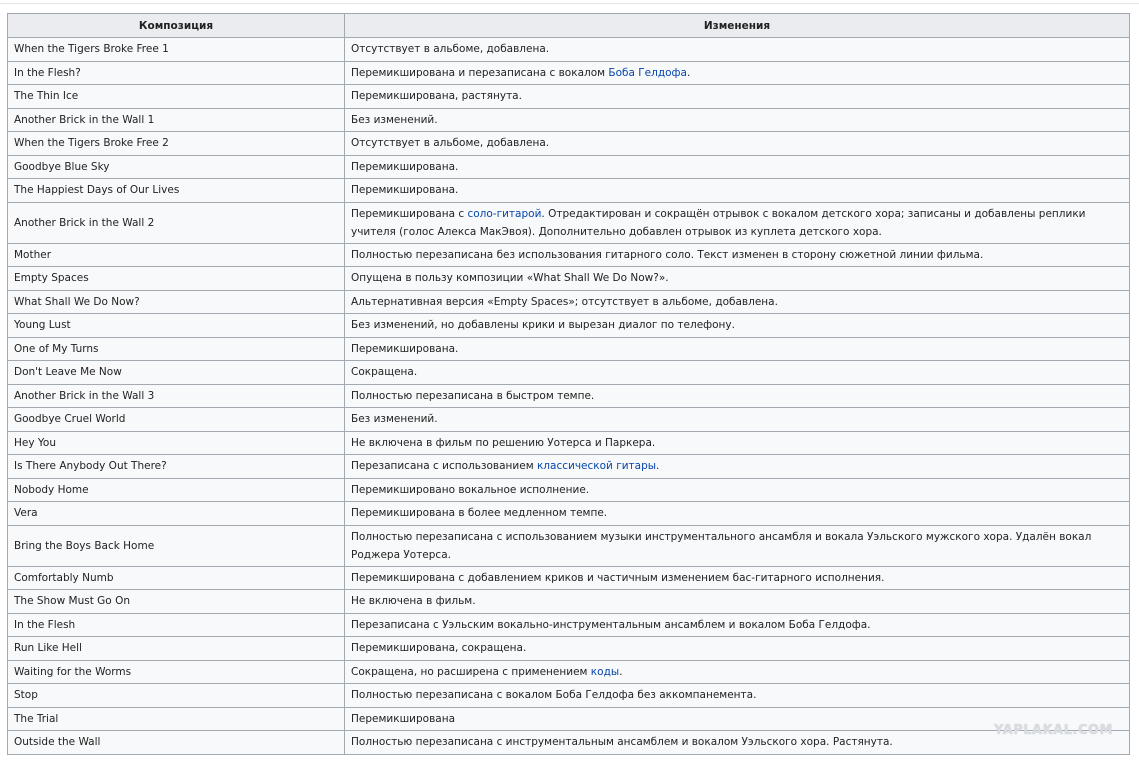 The image size is (1139, 761). What do you see at coordinates (473, 395) in the screenshot?
I see `change-text: Полностью перезаписана в быстром темпе.` at bounding box center [473, 395].